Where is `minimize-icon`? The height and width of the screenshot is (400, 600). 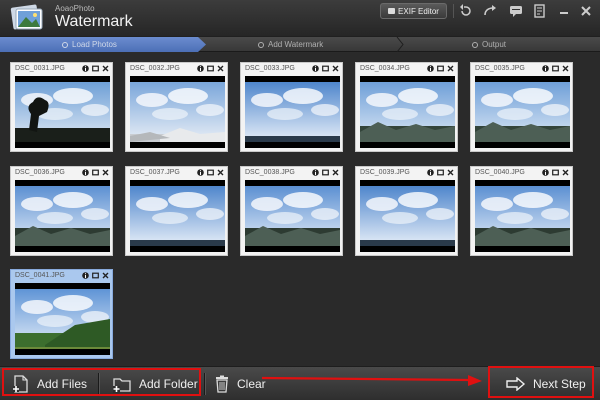 minimize-icon is located at coordinates (564, 11).